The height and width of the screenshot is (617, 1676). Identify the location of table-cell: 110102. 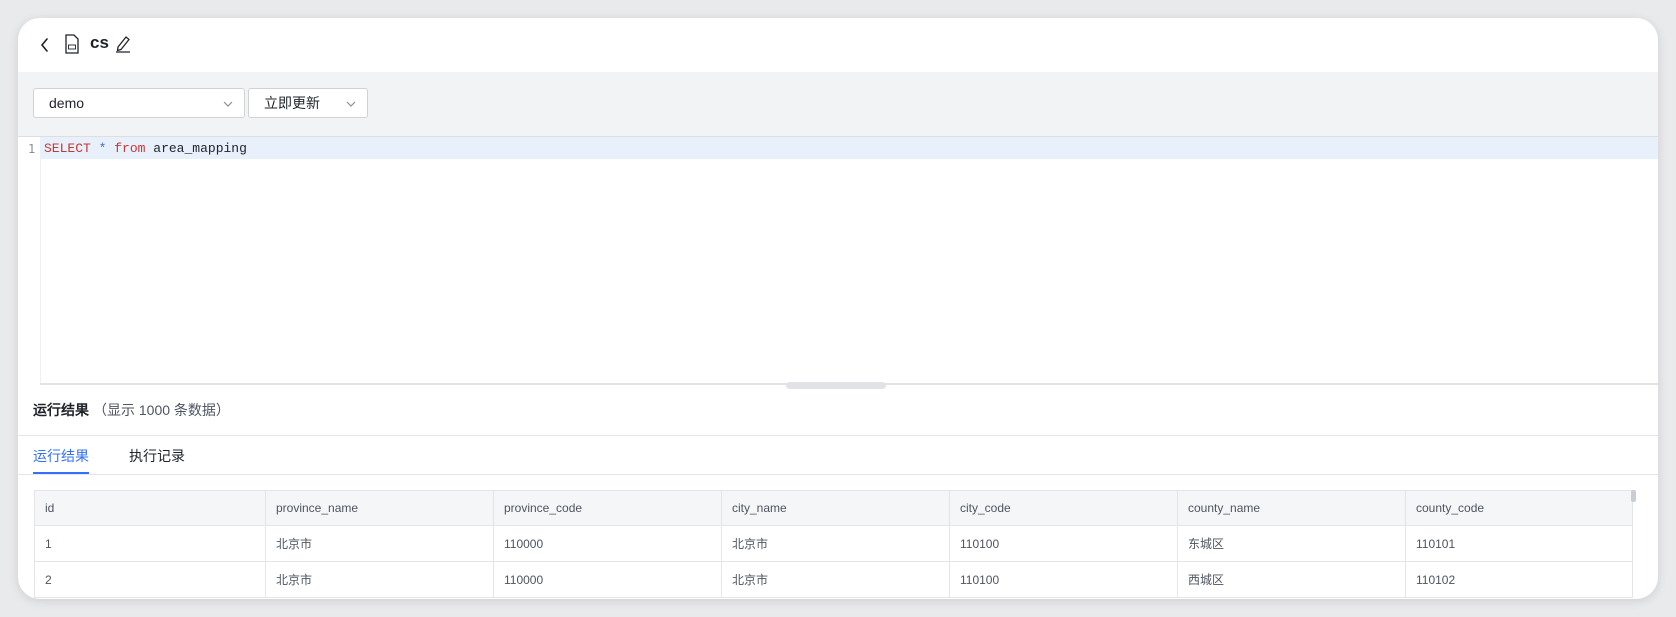
(1519, 579).